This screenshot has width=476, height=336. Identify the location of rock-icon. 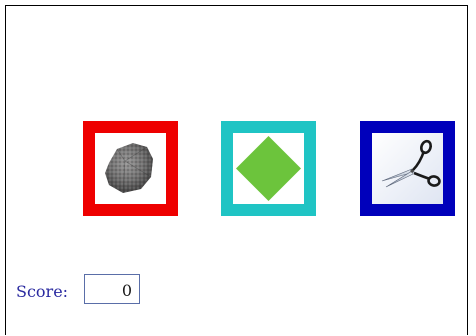
(130, 168).